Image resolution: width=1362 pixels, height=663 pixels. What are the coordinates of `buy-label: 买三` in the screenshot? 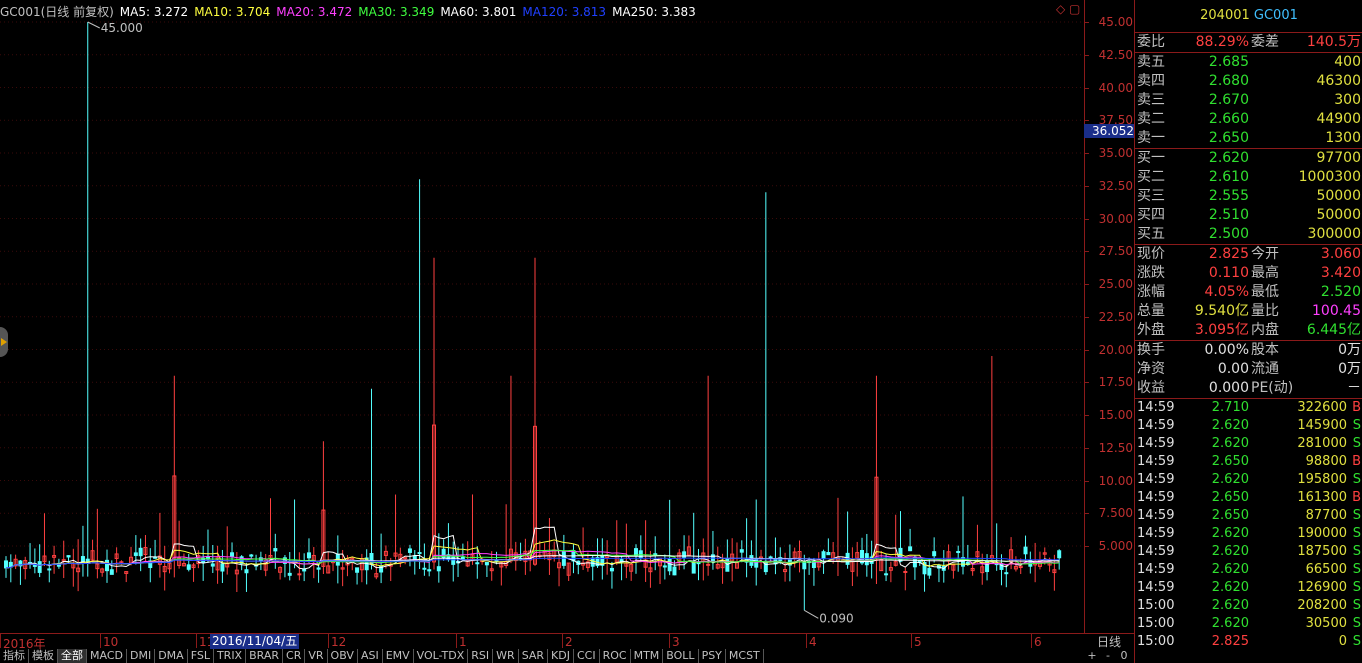 It's located at (1151, 196).